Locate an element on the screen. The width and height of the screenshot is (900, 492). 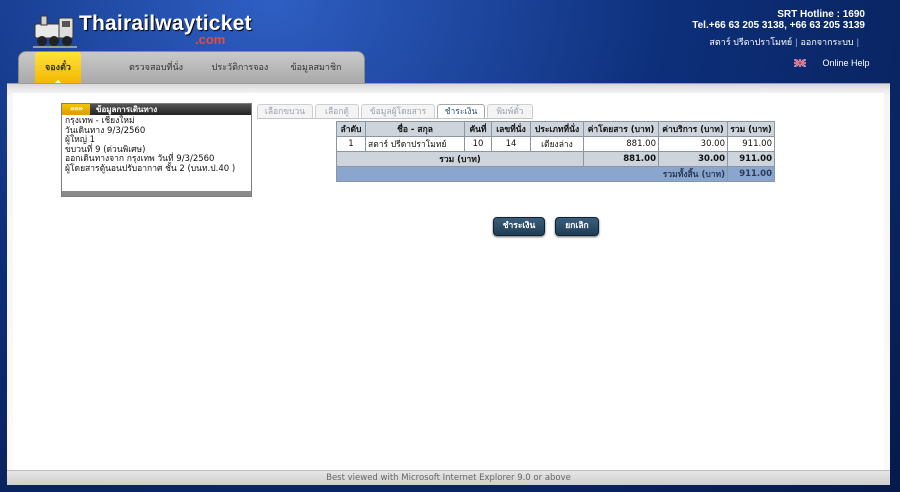
nav-tab-check-seat: ตรวจสอบที่นั่ง is located at coordinates (156, 68).